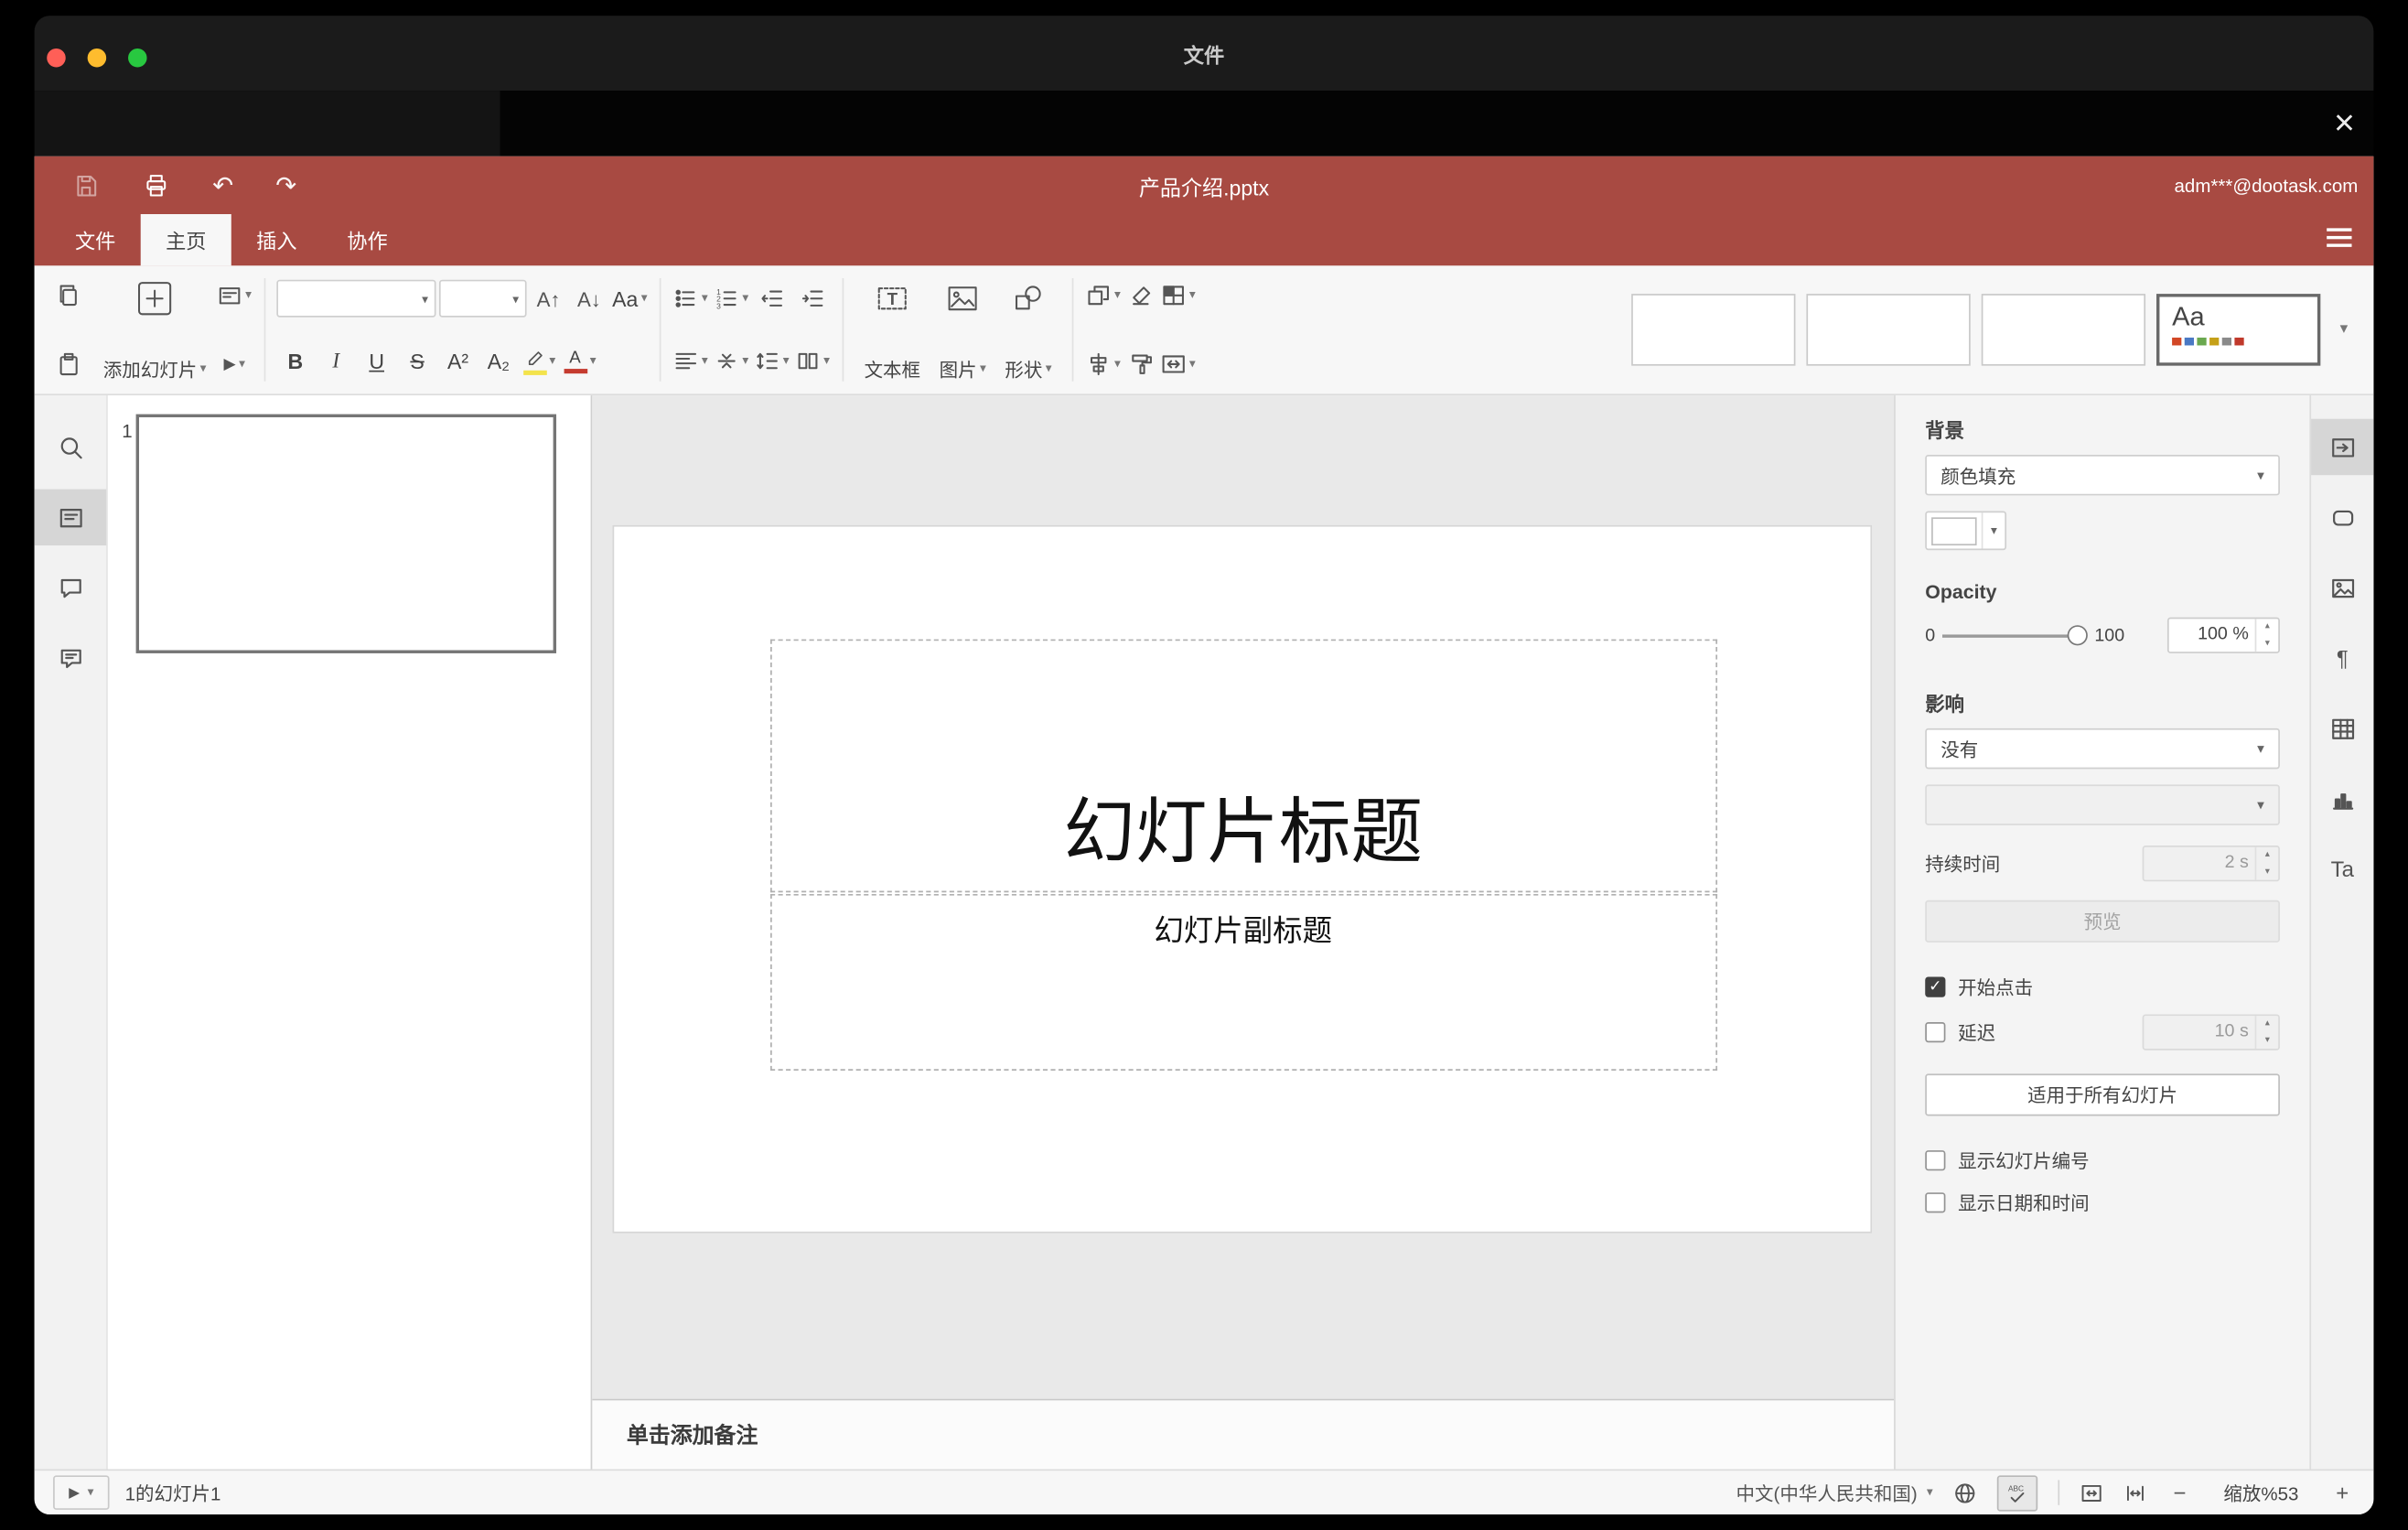 The image size is (2408, 1530). What do you see at coordinates (2102, 804) in the screenshot?
I see `transition-variant-select: ▾` at bounding box center [2102, 804].